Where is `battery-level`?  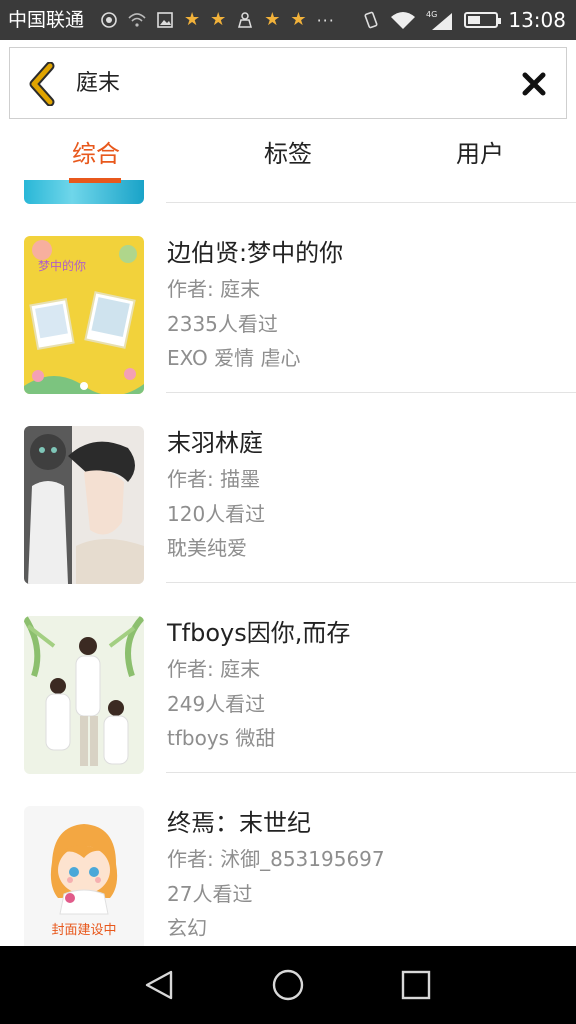
battery-level is located at coordinates (474, 20).